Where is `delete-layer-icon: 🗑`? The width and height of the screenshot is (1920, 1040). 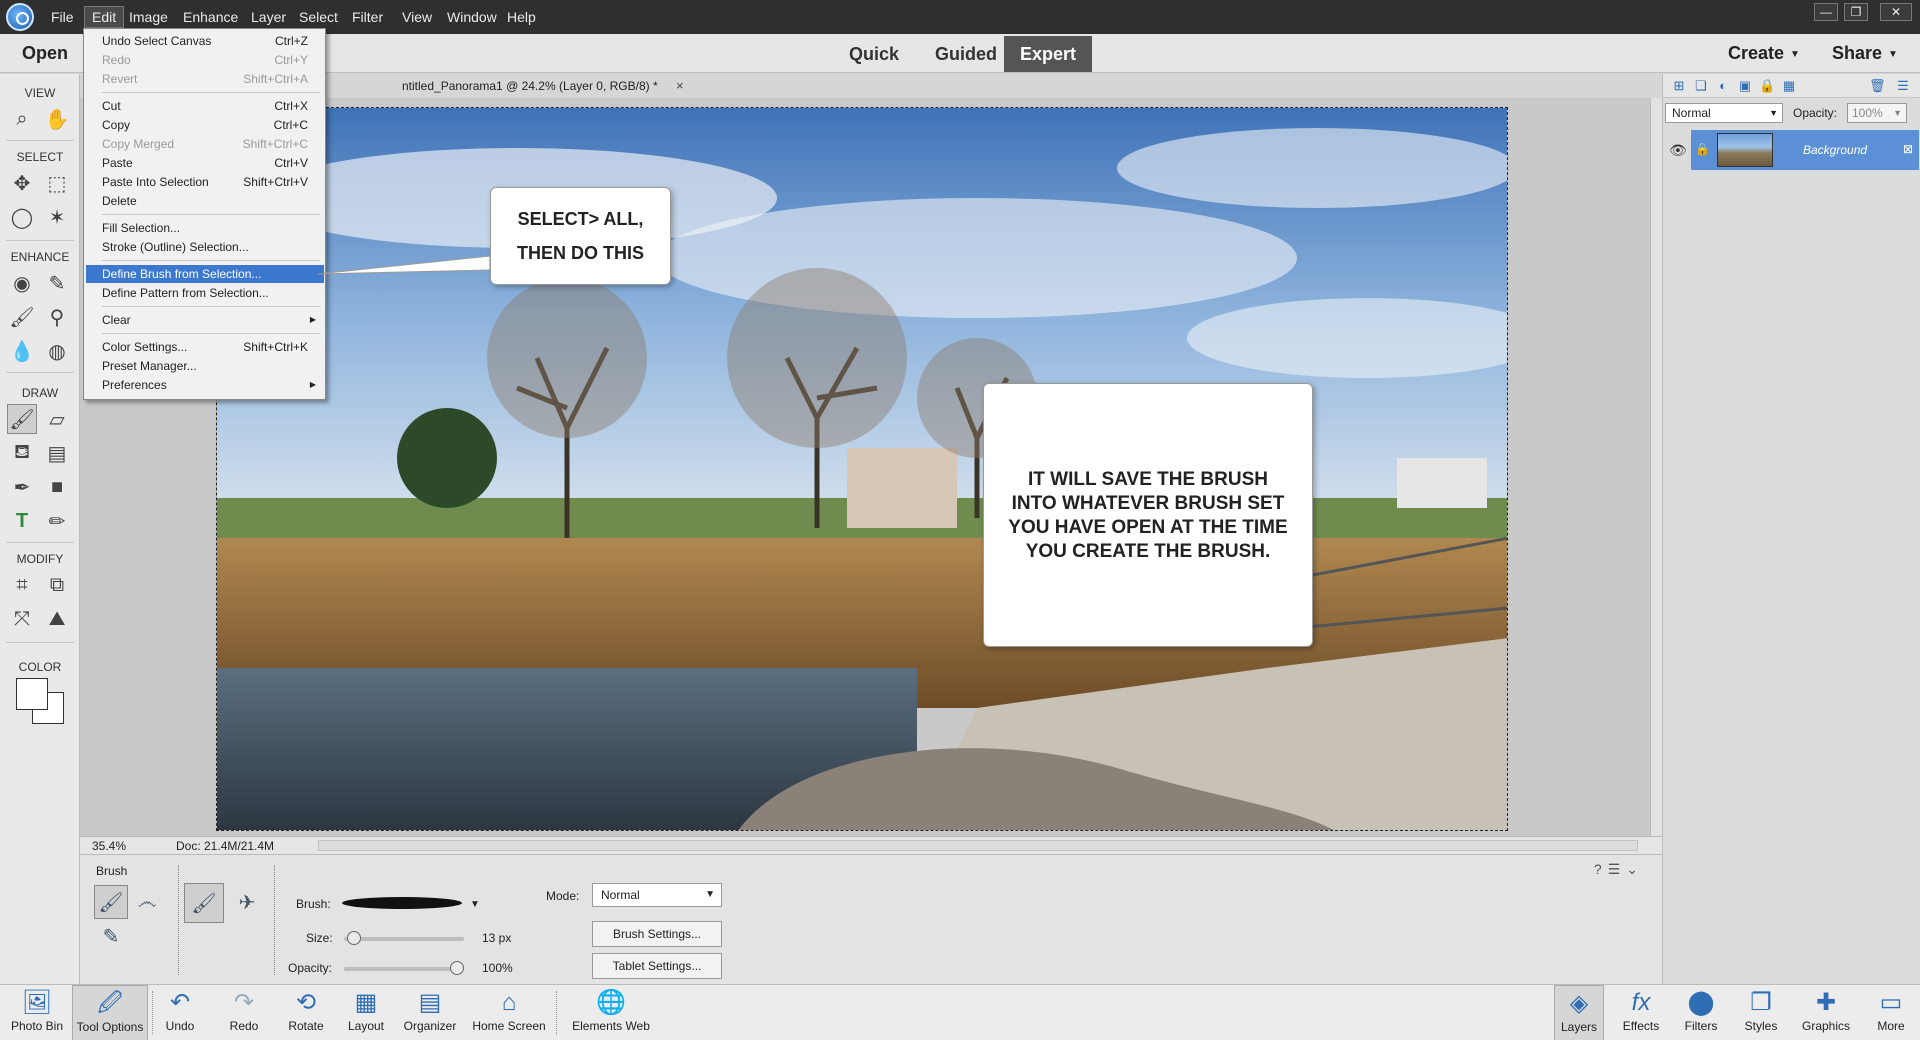 delete-layer-icon: 🗑 is located at coordinates (1877, 86).